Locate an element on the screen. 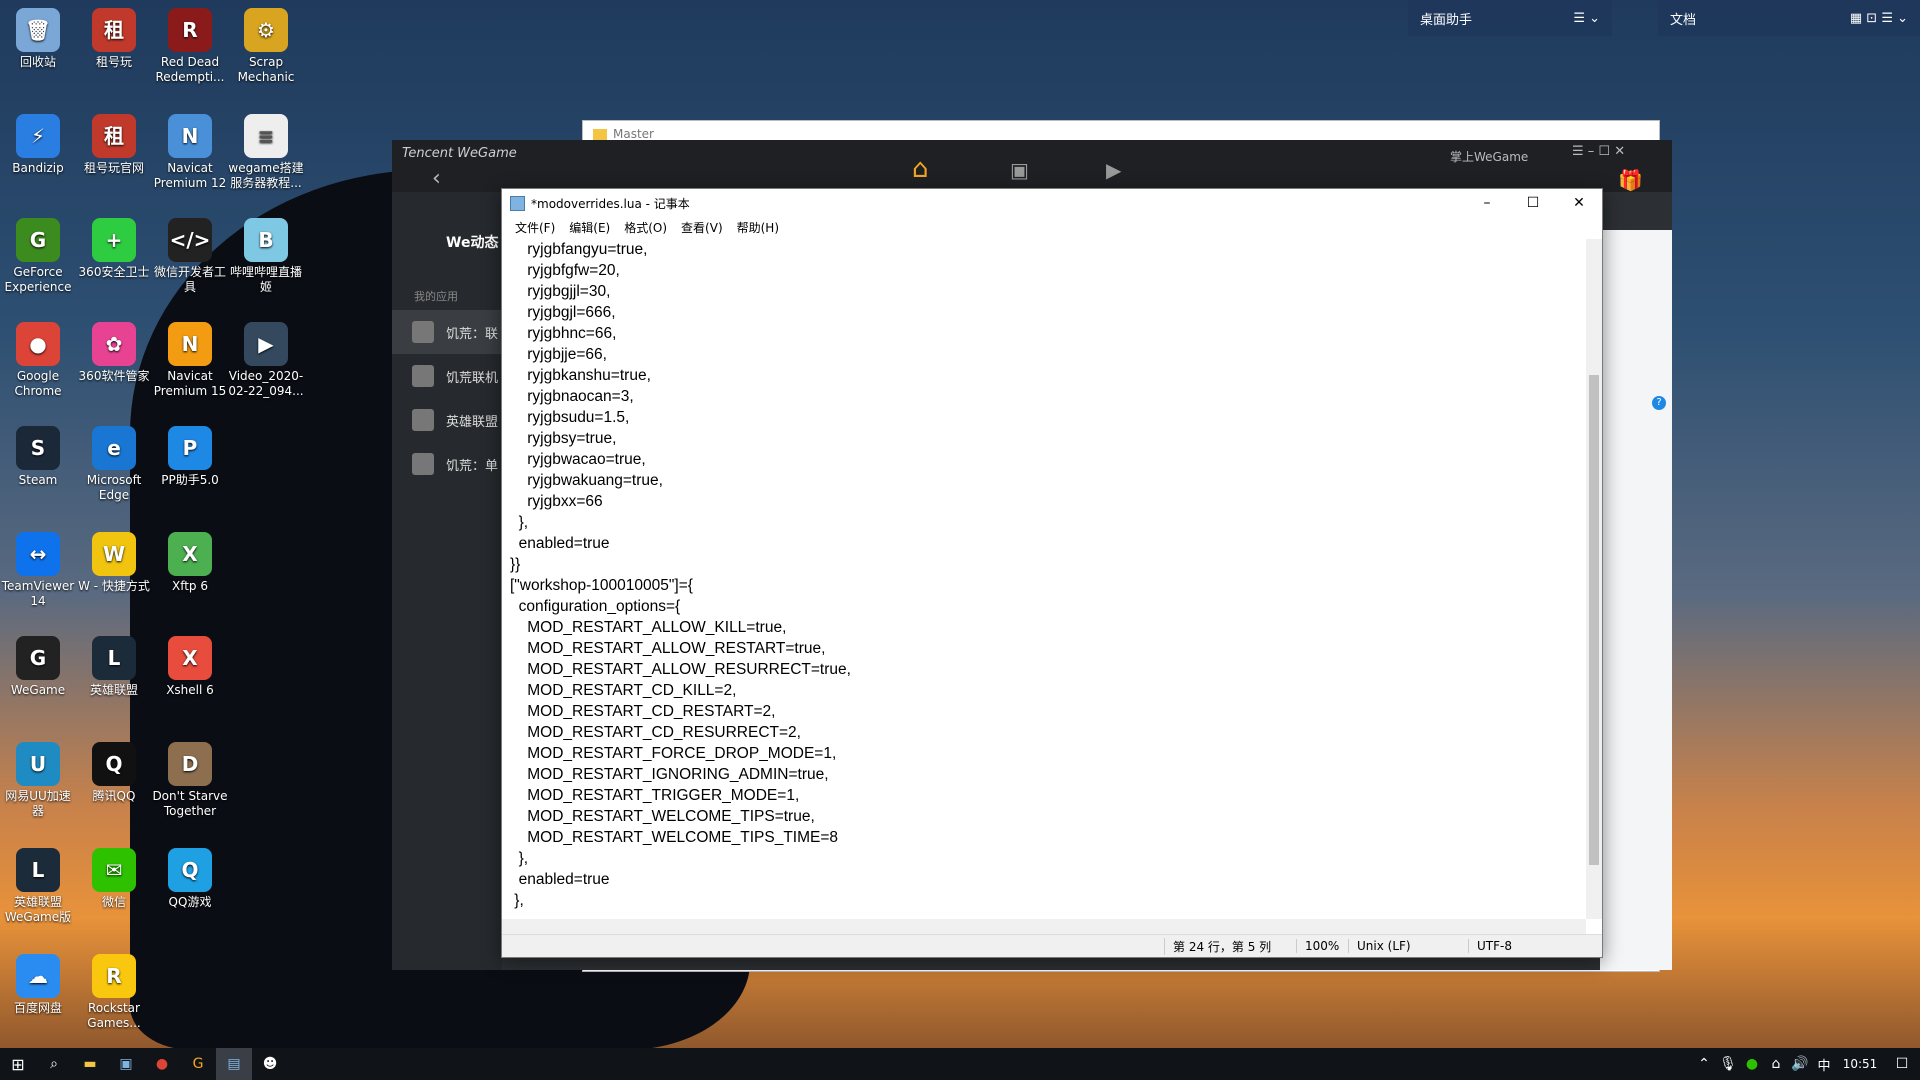 The height and width of the screenshot is (1080, 1920). menu-item: 文件(F) is located at coordinates (535, 227).